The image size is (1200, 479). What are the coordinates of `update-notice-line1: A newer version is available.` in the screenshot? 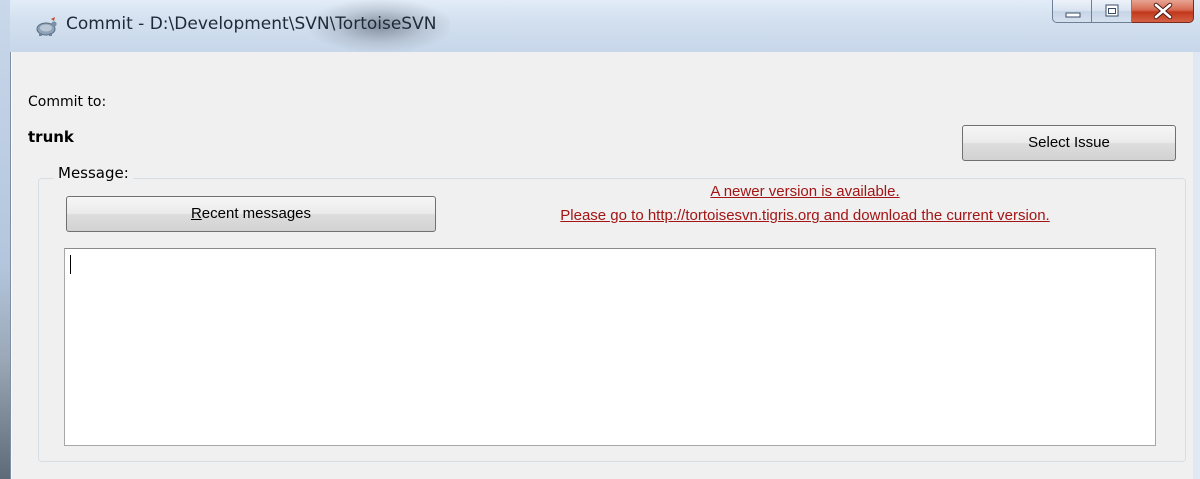 It's located at (805, 191).